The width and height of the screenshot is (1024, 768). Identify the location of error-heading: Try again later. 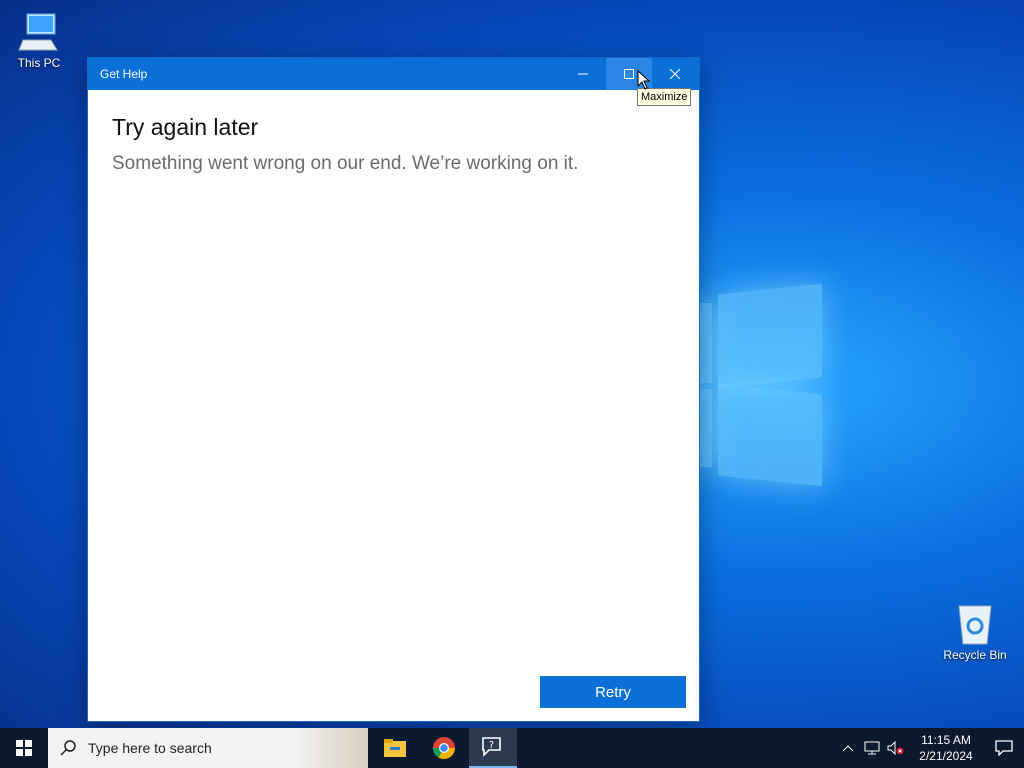
(185, 127).